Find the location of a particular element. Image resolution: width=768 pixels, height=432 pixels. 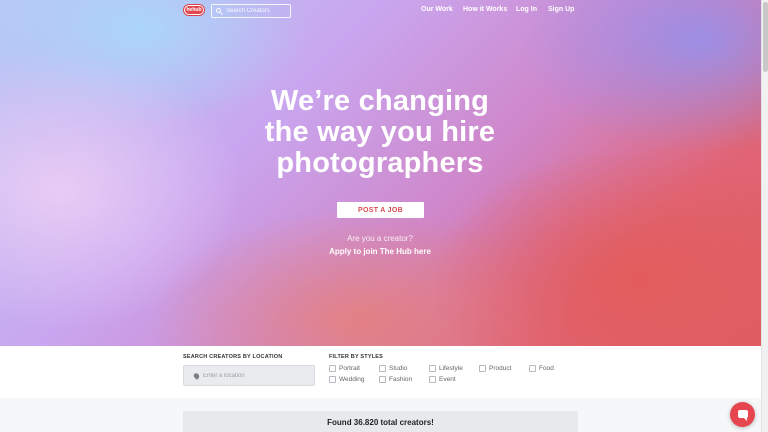

style-option-event: Event is located at coordinates (442, 379).